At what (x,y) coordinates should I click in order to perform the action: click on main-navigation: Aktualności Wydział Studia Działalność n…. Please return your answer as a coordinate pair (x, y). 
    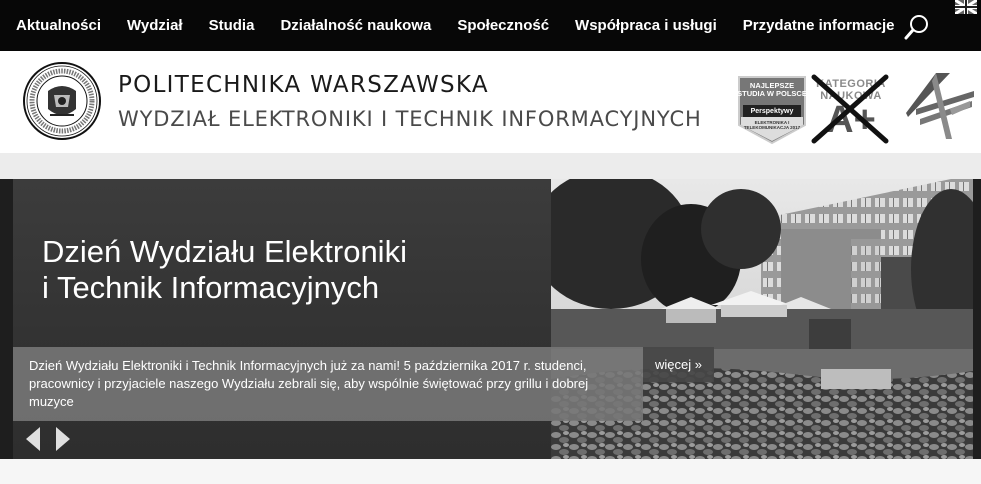
    Looking at the image, I should click on (490, 25).